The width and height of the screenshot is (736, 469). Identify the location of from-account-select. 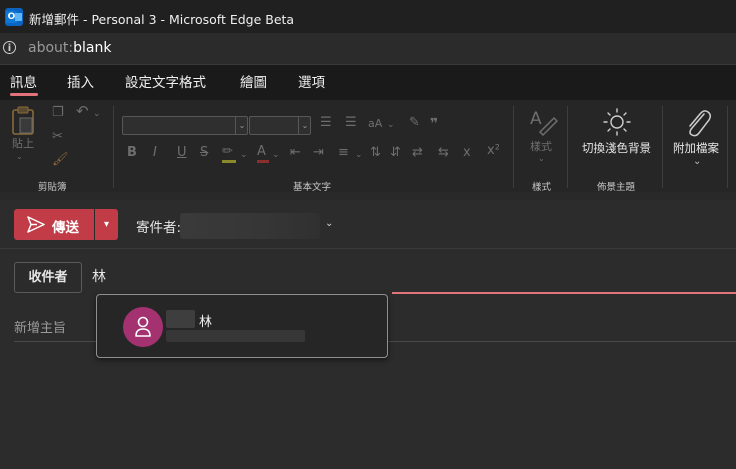
(250, 226).